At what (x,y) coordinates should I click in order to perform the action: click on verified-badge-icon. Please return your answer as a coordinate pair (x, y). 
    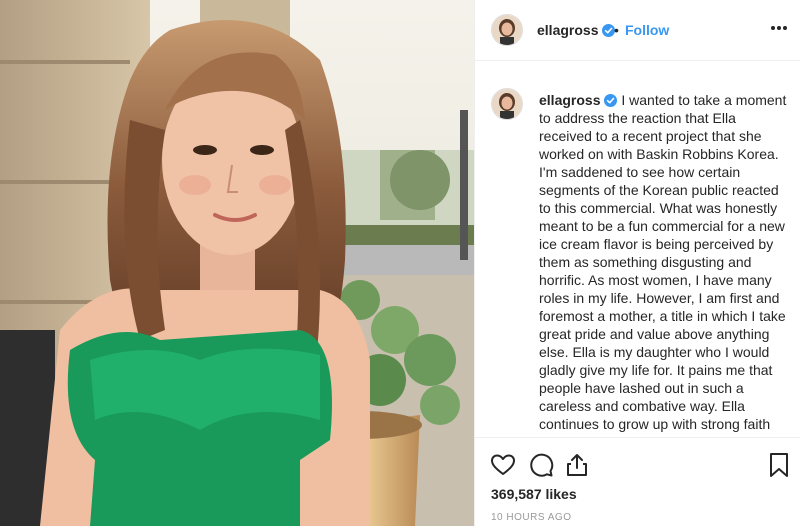
    Looking at the image, I should click on (611, 100).